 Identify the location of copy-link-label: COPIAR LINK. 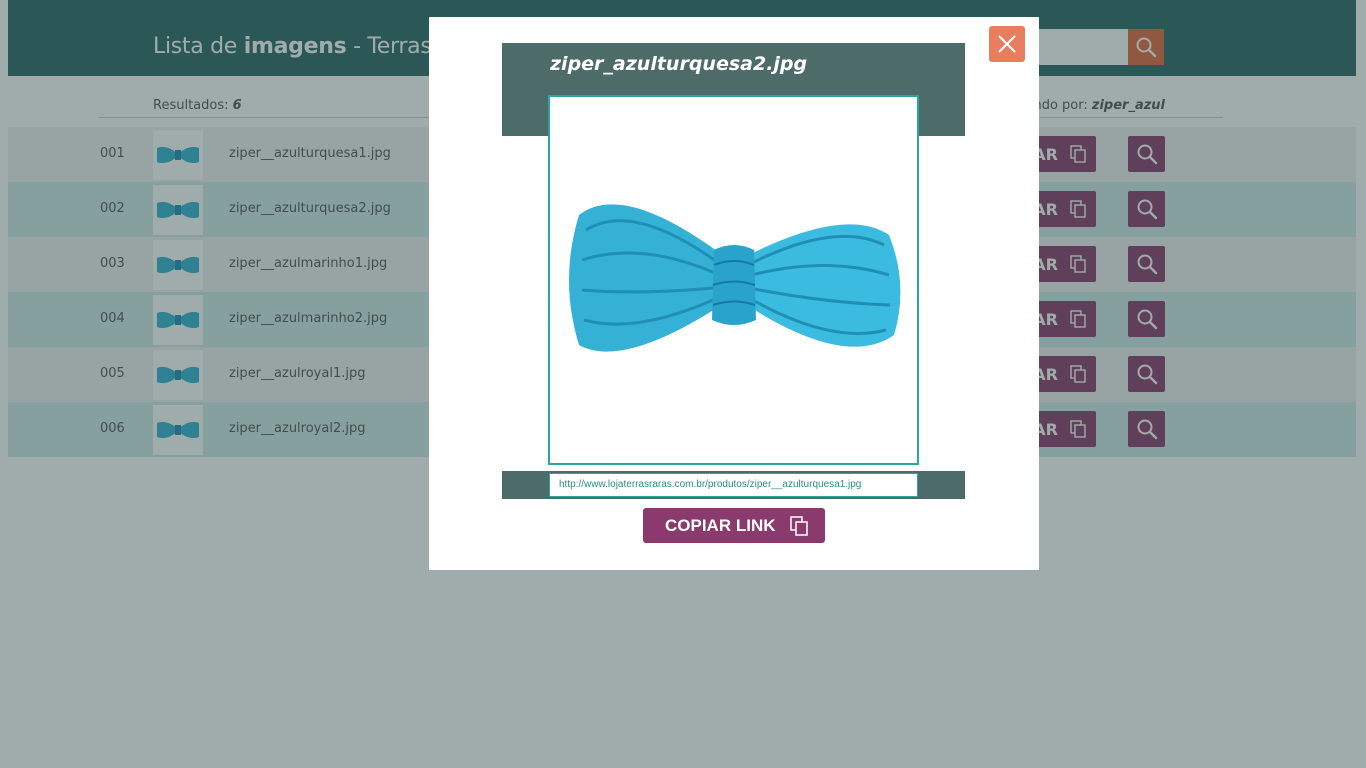
(720, 525).